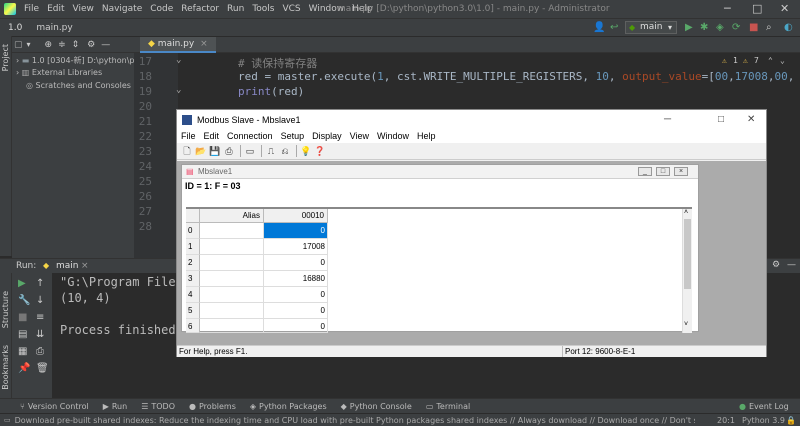  What do you see at coordinates (288, 406) in the screenshot?
I see `tab-python-packages: ◈ Python Packages` at bounding box center [288, 406].